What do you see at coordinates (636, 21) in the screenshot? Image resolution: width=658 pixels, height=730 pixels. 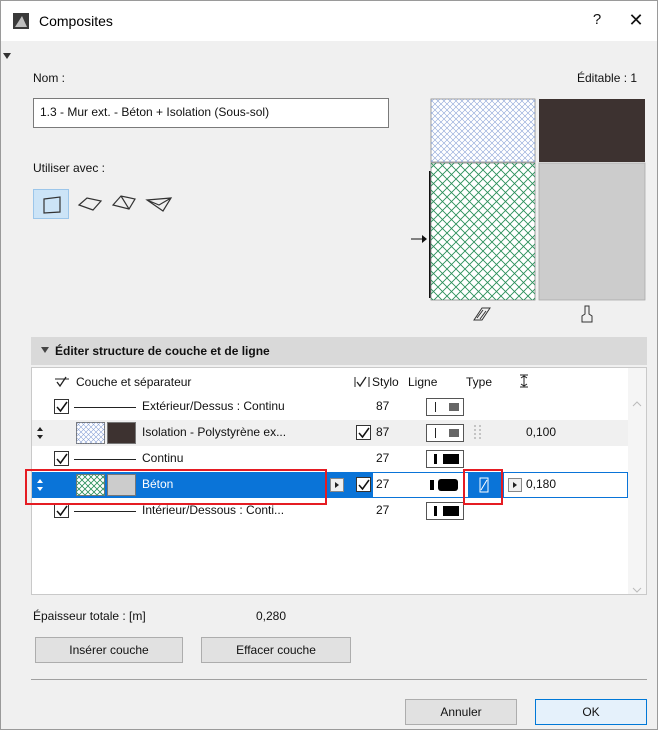 I see `close-button: ✕` at bounding box center [636, 21].